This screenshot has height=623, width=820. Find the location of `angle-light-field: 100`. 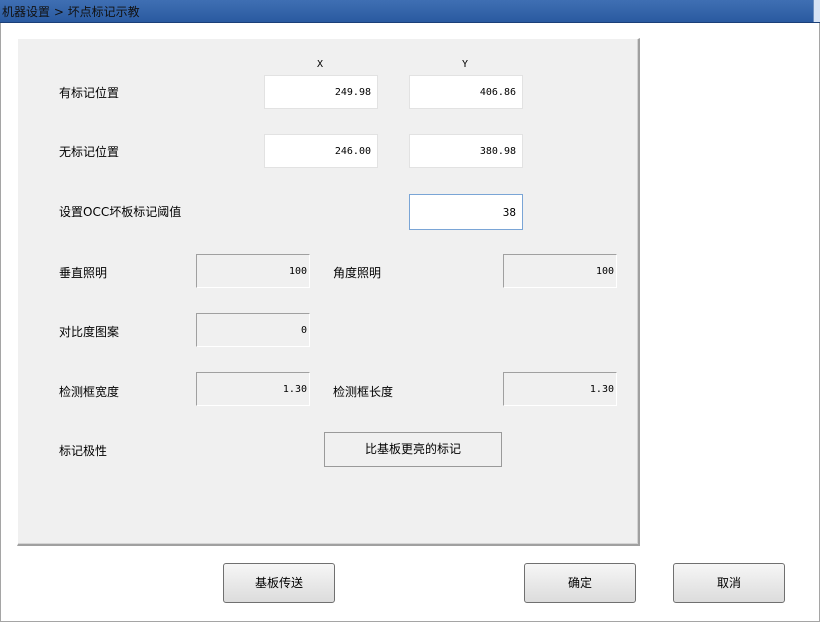

angle-light-field: 100 is located at coordinates (560, 271).